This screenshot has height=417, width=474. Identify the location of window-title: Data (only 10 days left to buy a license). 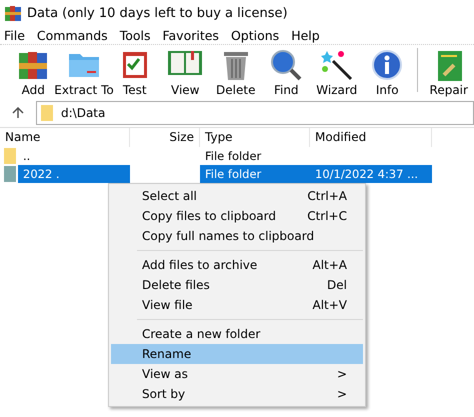
(157, 13).